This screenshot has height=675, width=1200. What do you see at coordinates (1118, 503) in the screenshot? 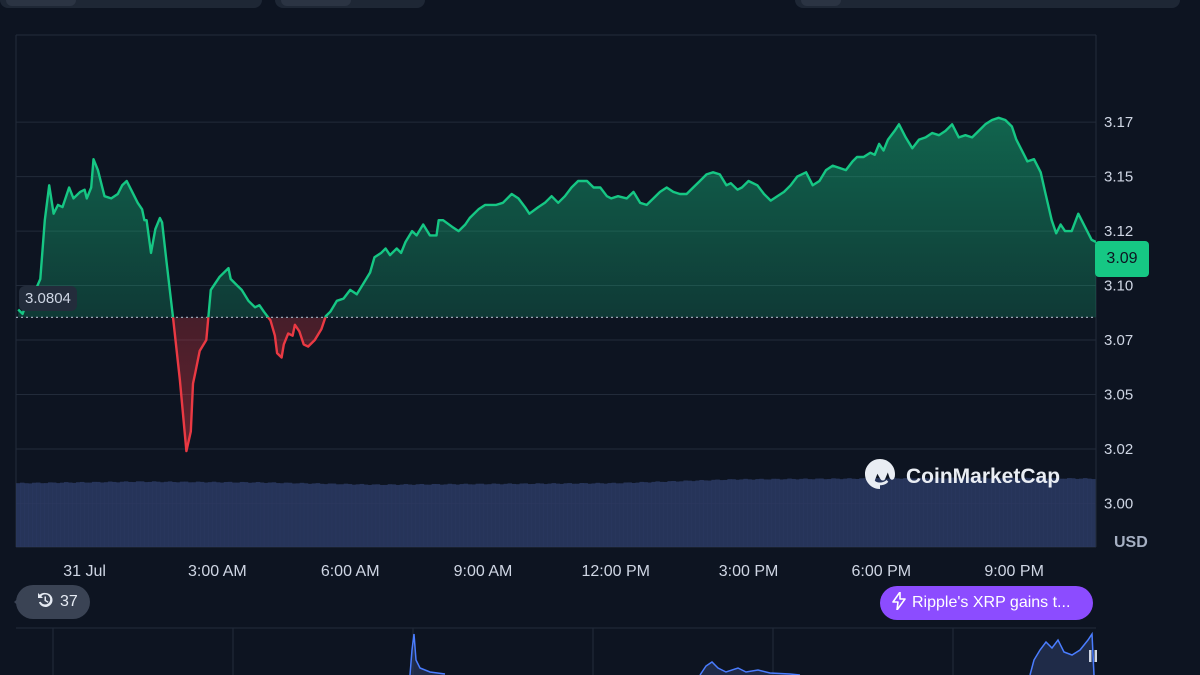
I see `y-tick-label: 3.00` at bounding box center [1118, 503].